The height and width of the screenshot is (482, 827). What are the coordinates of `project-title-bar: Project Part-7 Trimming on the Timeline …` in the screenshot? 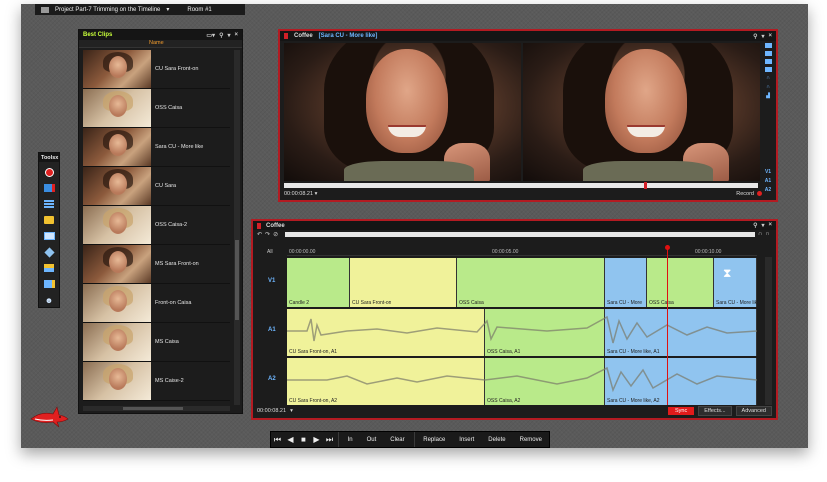 It's located at (140, 9).